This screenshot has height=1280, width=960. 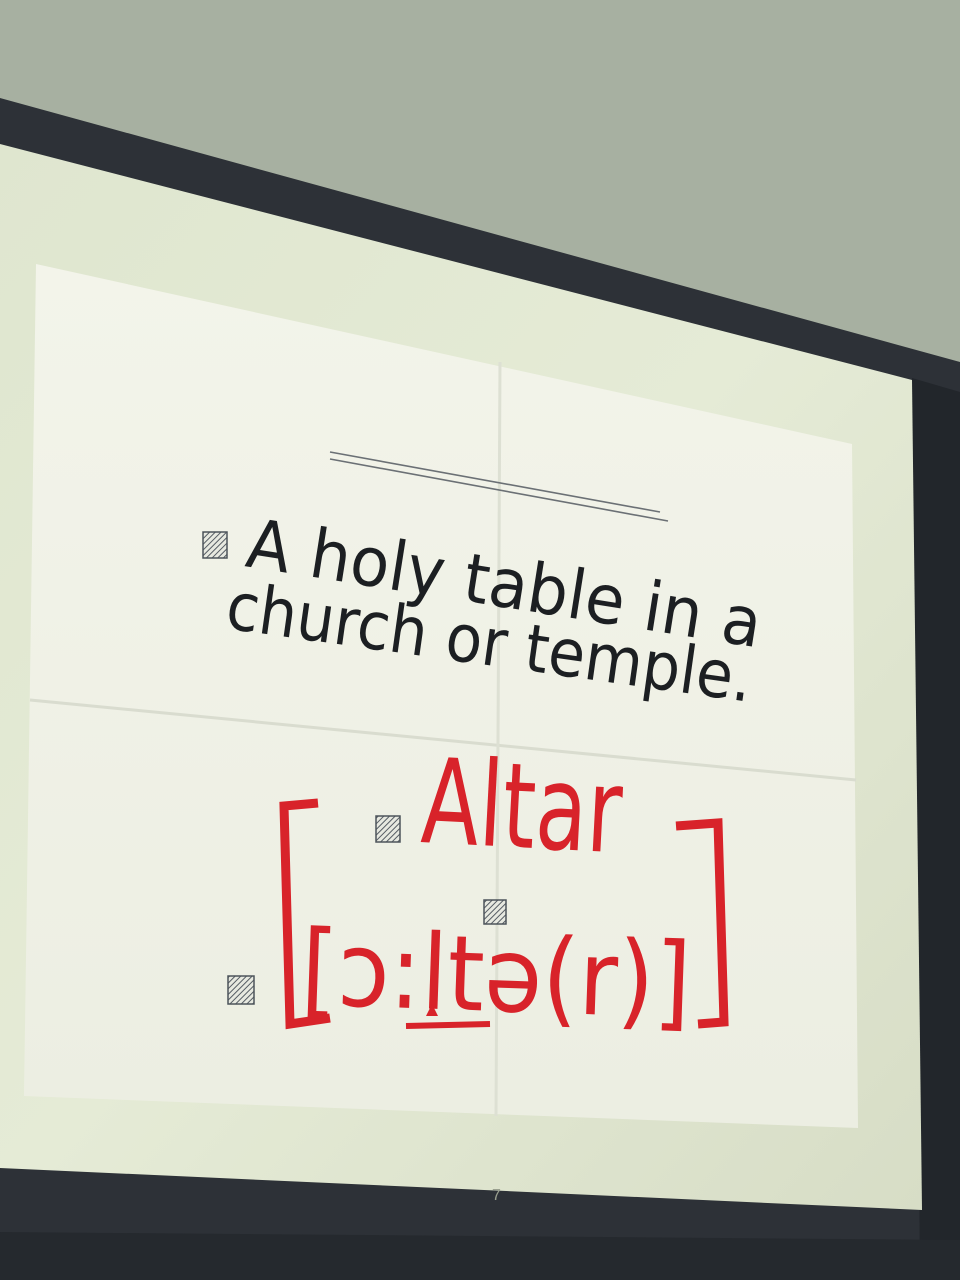 What do you see at coordinates (496, 975) in the screenshot?
I see `pronunciation-text: [ɔ:ltə(r)]` at bounding box center [496, 975].